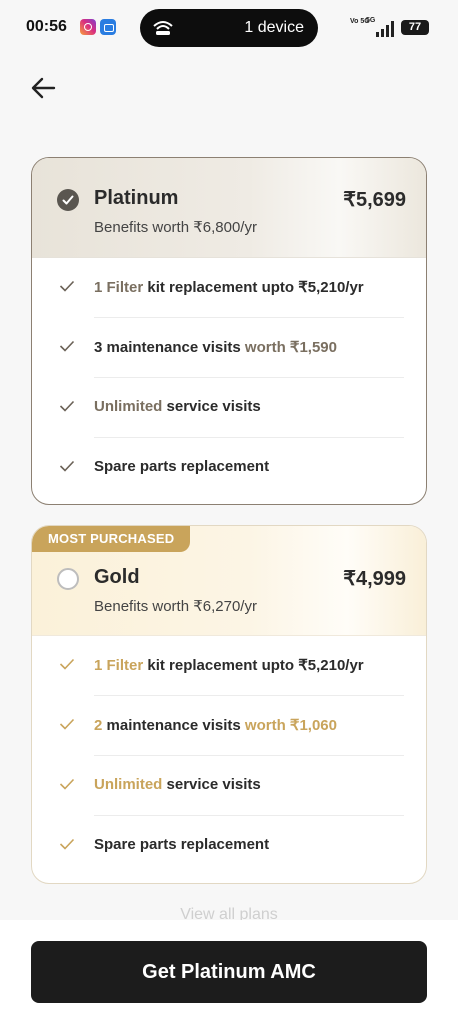  I want to click on benefit-item: 3 maintenance visits worth ₹1,590, so click(229, 348).